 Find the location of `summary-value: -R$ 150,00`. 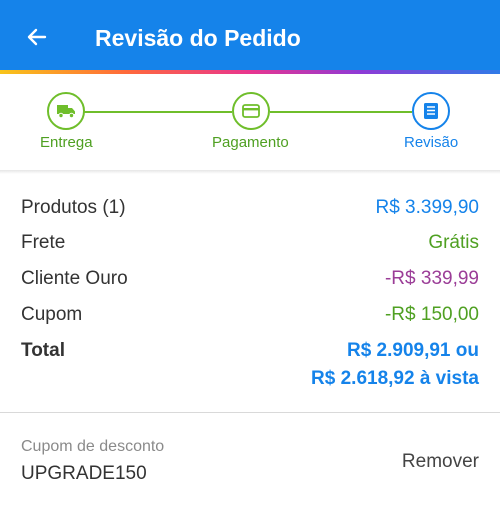

summary-value: -R$ 150,00 is located at coordinates (431, 314).